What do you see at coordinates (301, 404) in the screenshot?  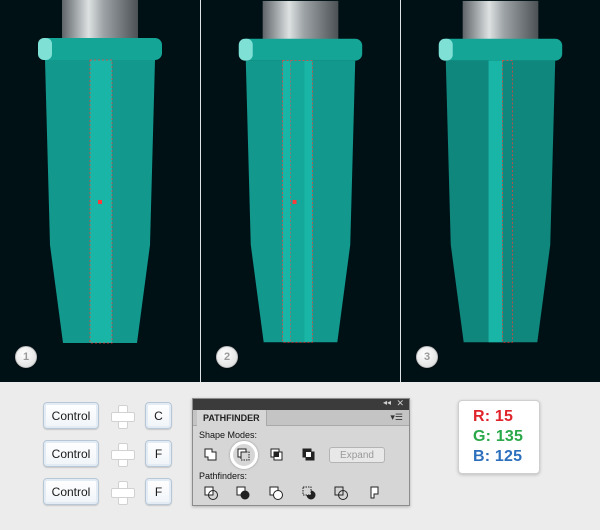 I see `panel-titlebar: ◂◂ ✕` at bounding box center [301, 404].